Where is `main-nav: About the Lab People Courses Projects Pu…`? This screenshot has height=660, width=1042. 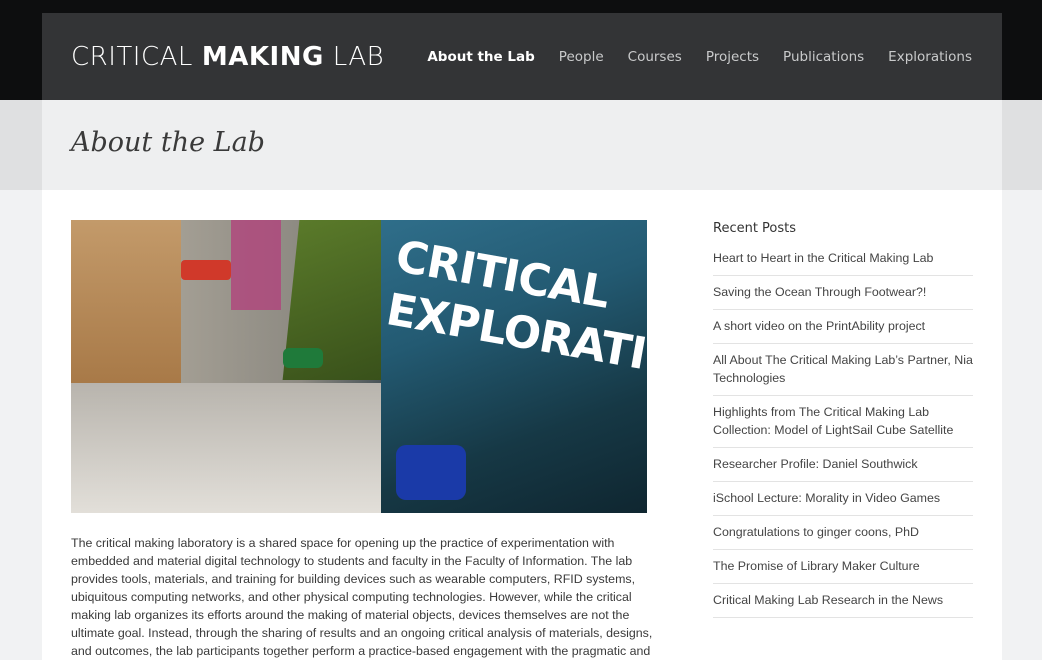
main-nav: About the Lab People Courses Projects Pu… is located at coordinates (699, 57).